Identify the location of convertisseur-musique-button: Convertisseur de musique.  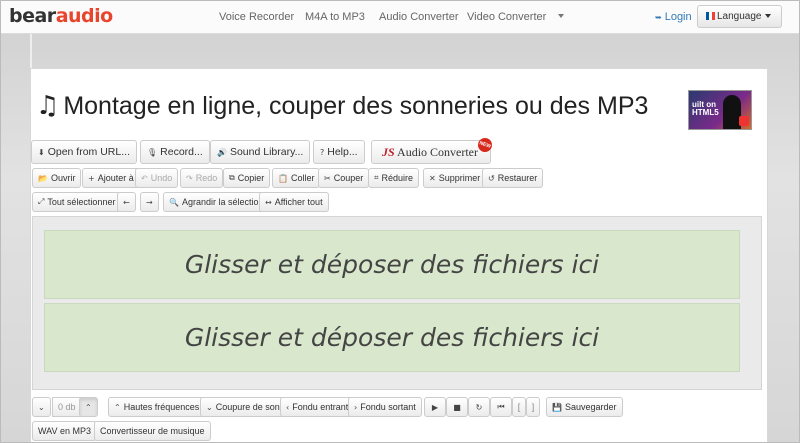
(152, 431).